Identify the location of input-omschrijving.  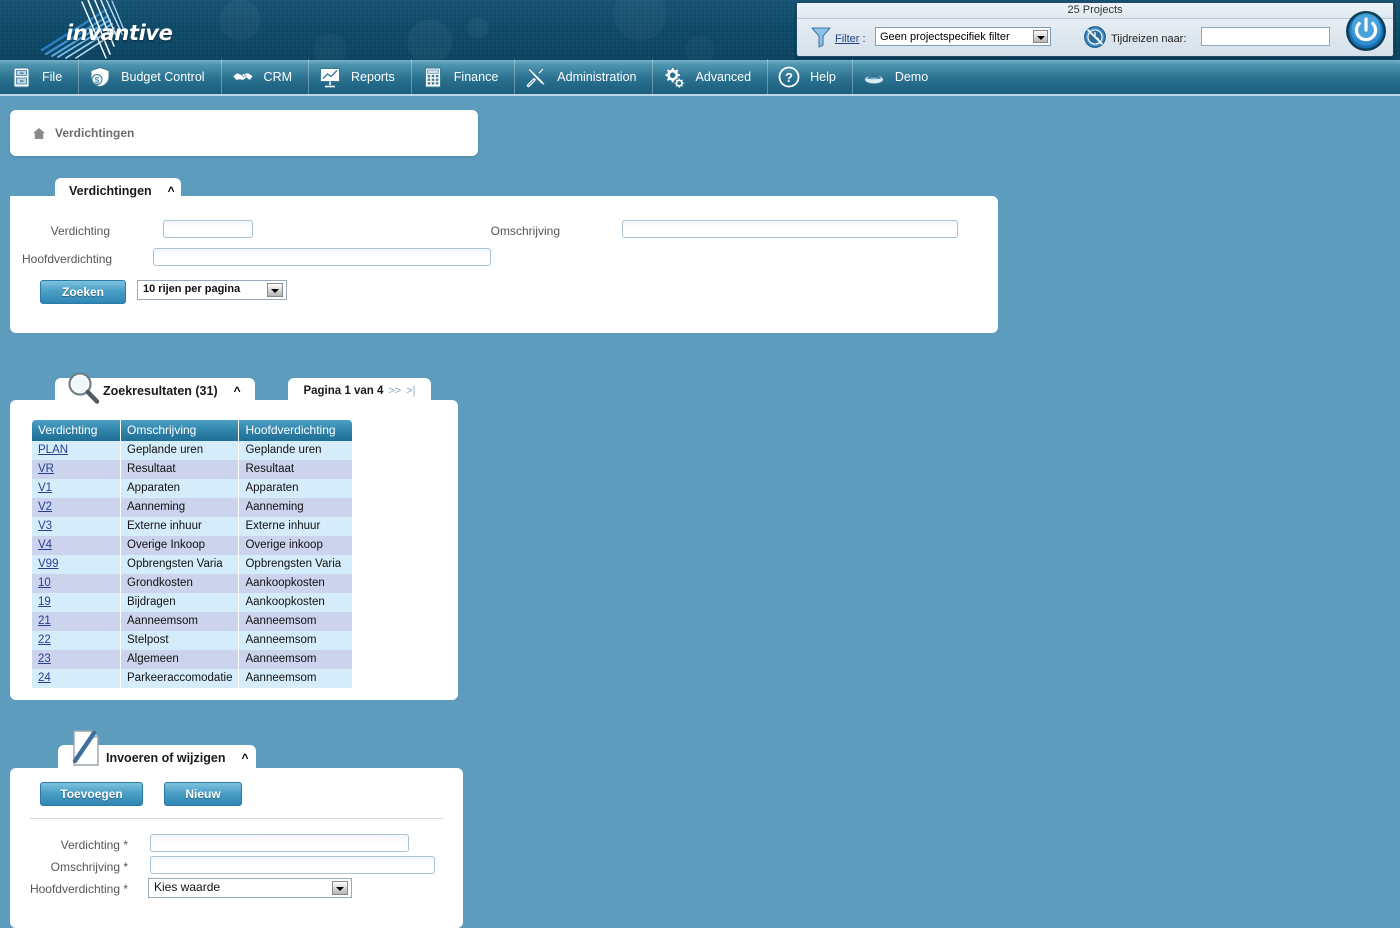
(790, 229).